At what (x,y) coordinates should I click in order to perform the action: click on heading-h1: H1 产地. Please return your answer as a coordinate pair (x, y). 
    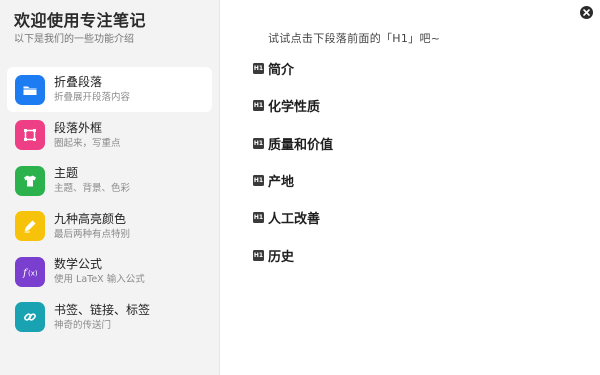
    Looking at the image, I should click on (273, 180).